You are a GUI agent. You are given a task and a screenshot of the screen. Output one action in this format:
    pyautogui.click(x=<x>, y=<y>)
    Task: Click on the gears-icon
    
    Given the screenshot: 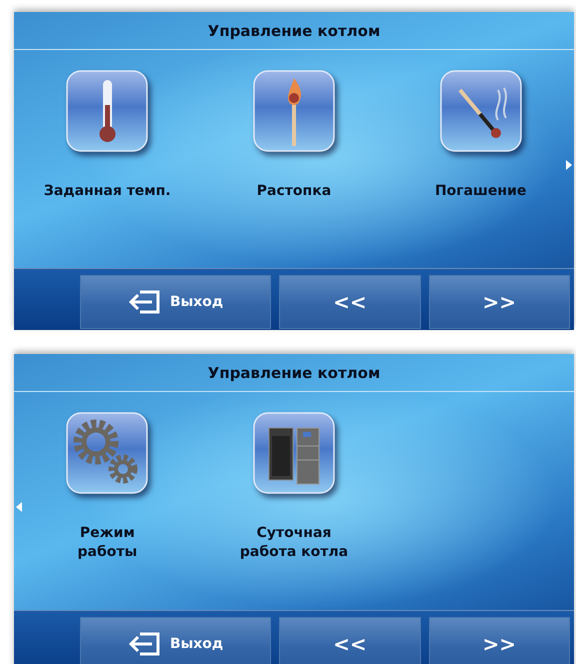 What is the action you would take?
    pyautogui.click(x=107, y=453)
    